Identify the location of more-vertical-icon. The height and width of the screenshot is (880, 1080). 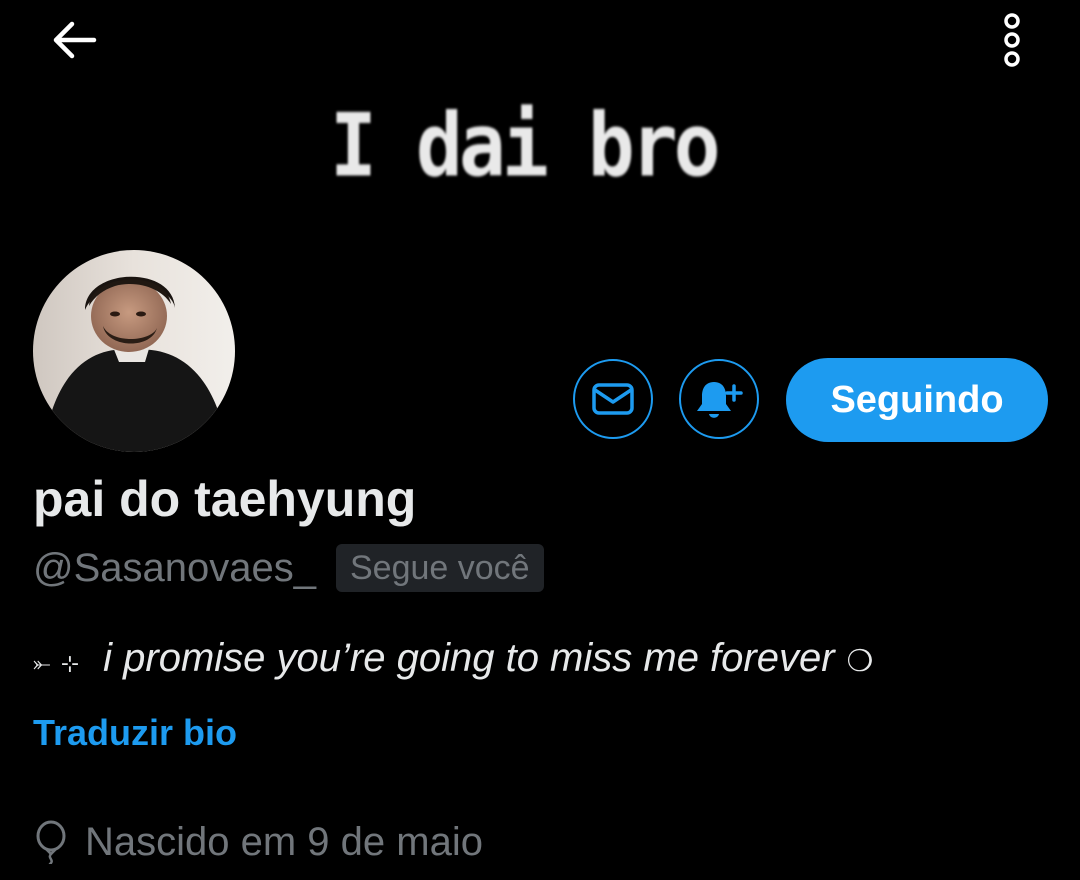
(1012, 40).